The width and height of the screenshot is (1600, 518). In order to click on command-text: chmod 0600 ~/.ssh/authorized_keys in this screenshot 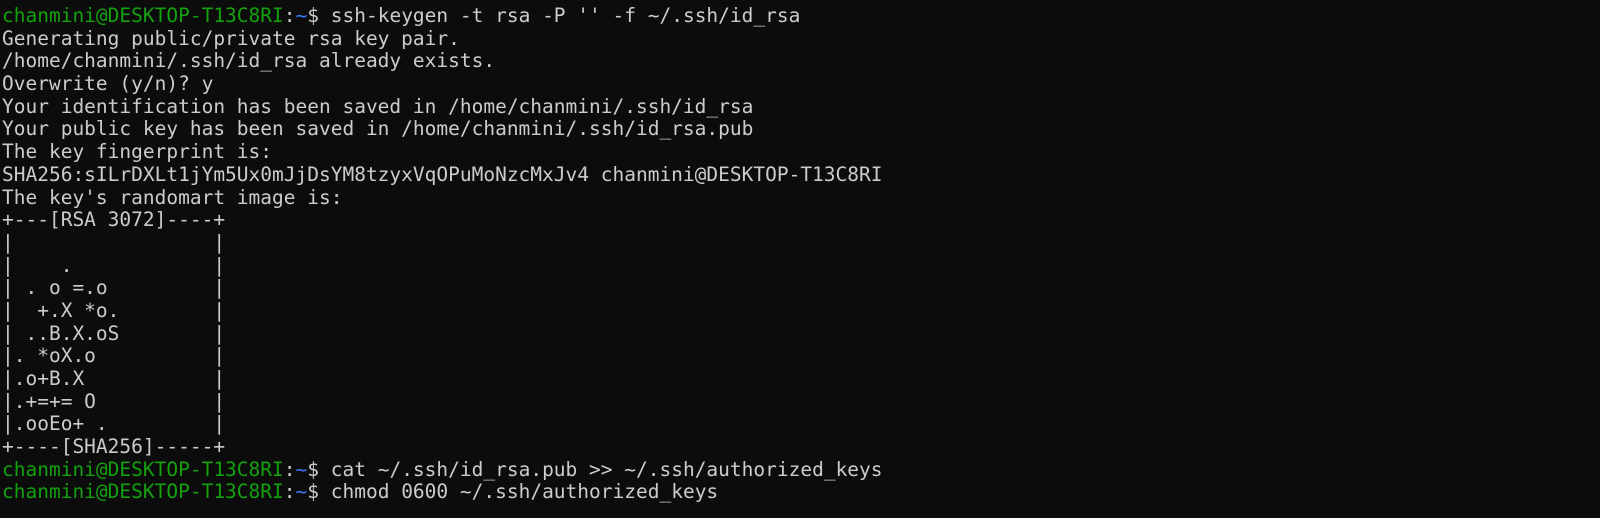, I will do `click(524, 492)`.